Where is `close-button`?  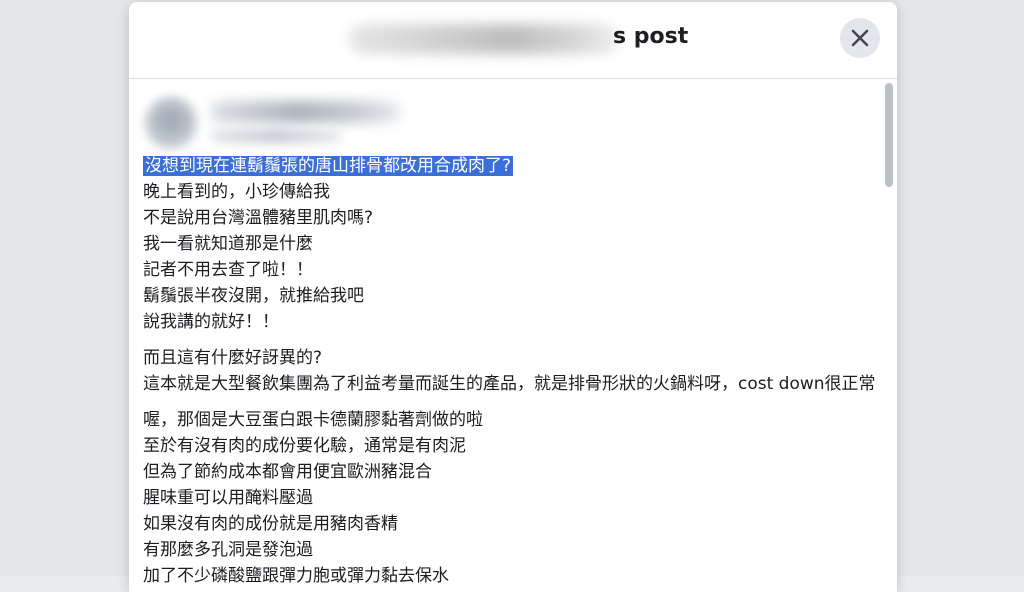
close-button is located at coordinates (860, 38).